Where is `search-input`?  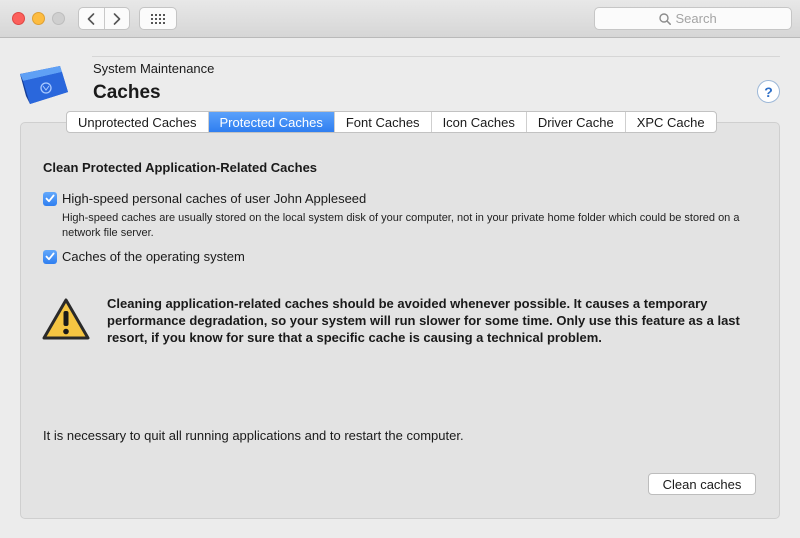
search-input is located at coordinates (701, 18).